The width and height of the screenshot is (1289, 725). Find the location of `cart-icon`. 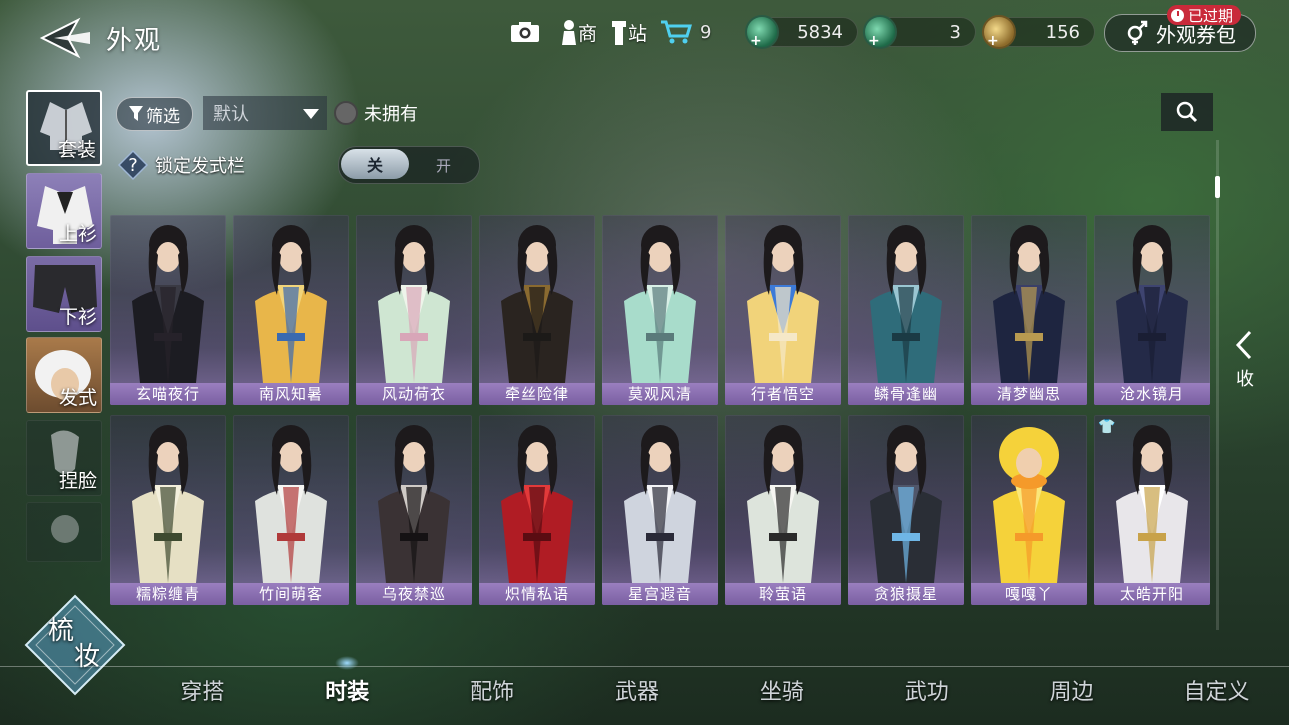

cart-icon is located at coordinates (676, 32).